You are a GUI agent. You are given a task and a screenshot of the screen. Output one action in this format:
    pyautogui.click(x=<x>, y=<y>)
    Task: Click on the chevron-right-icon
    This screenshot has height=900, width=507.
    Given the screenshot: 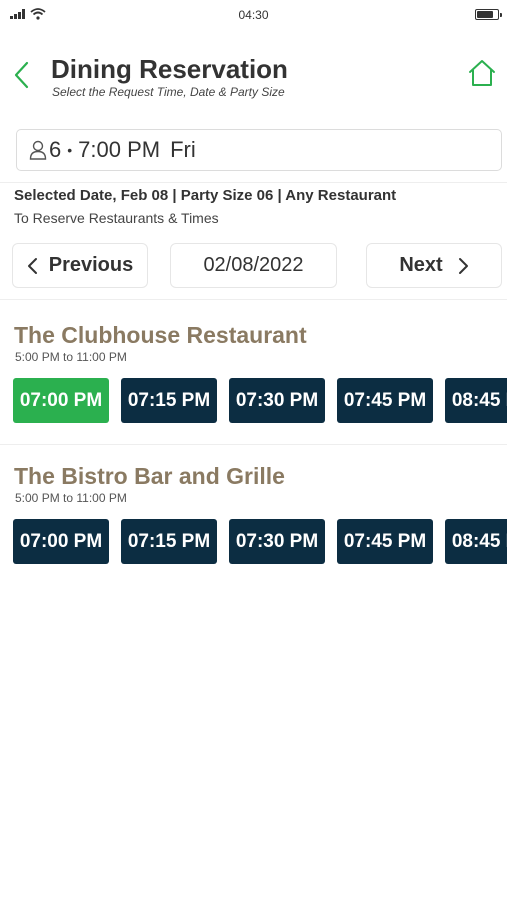 What is the action you would take?
    pyautogui.click(x=463, y=265)
    